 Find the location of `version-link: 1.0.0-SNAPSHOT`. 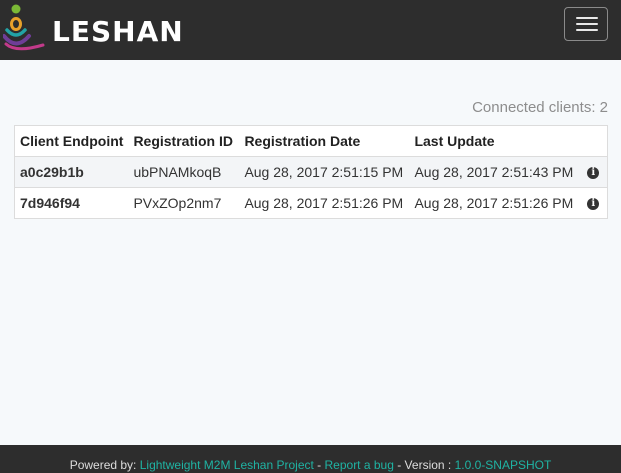

version-link: 1.0.0-SNAPSHOT is located at coordinates (503, 465).